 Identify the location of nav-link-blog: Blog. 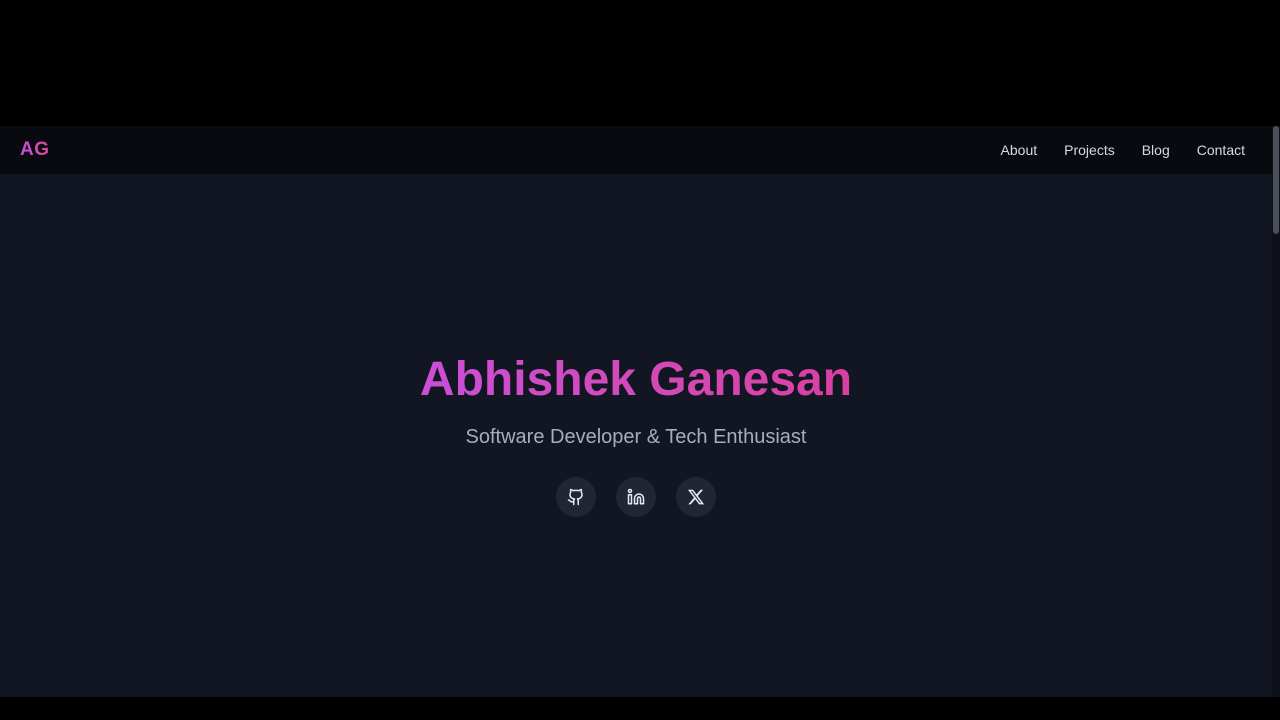
(1156, 150).